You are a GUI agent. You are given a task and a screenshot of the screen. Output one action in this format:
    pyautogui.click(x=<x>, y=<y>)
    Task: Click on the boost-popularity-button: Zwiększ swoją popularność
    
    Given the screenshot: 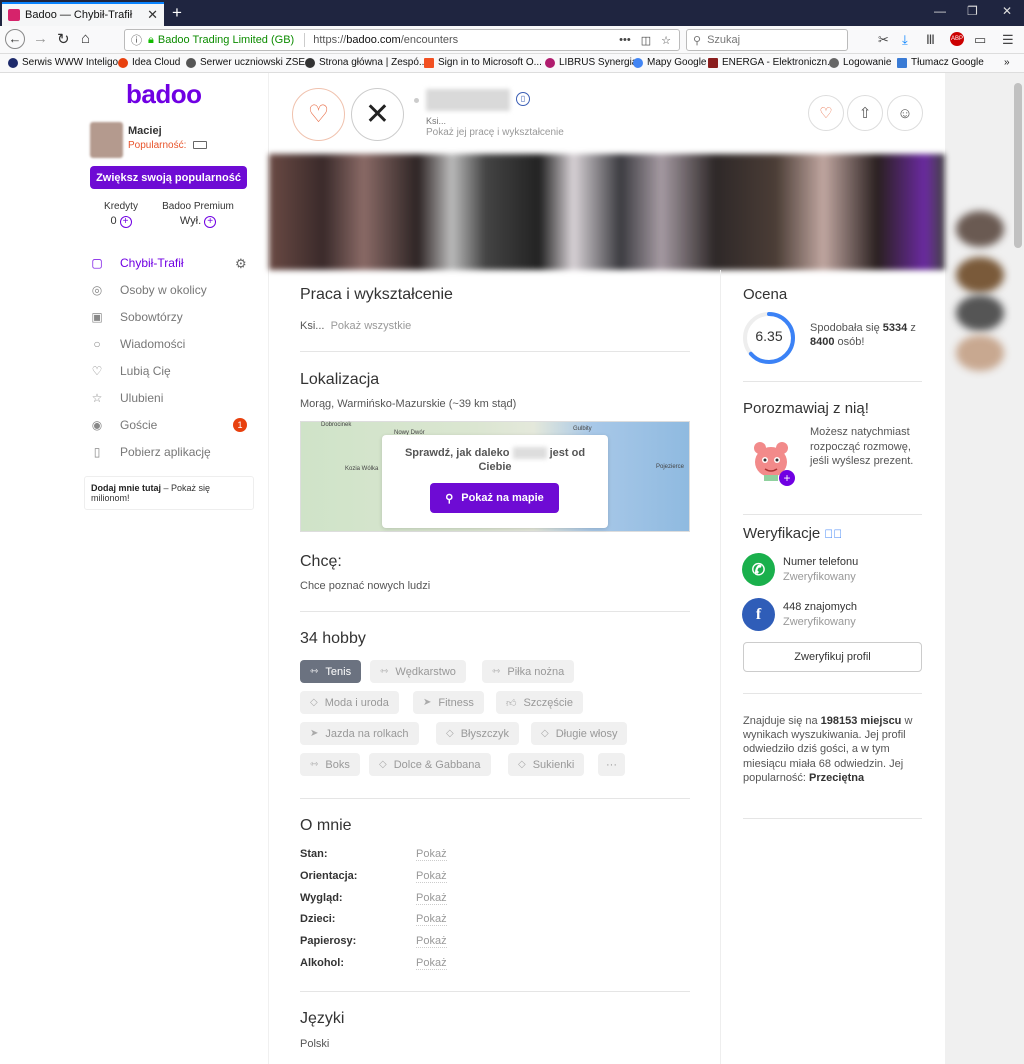 What is the action you would take?
    pyautogui.click(x=168, y=177)
    